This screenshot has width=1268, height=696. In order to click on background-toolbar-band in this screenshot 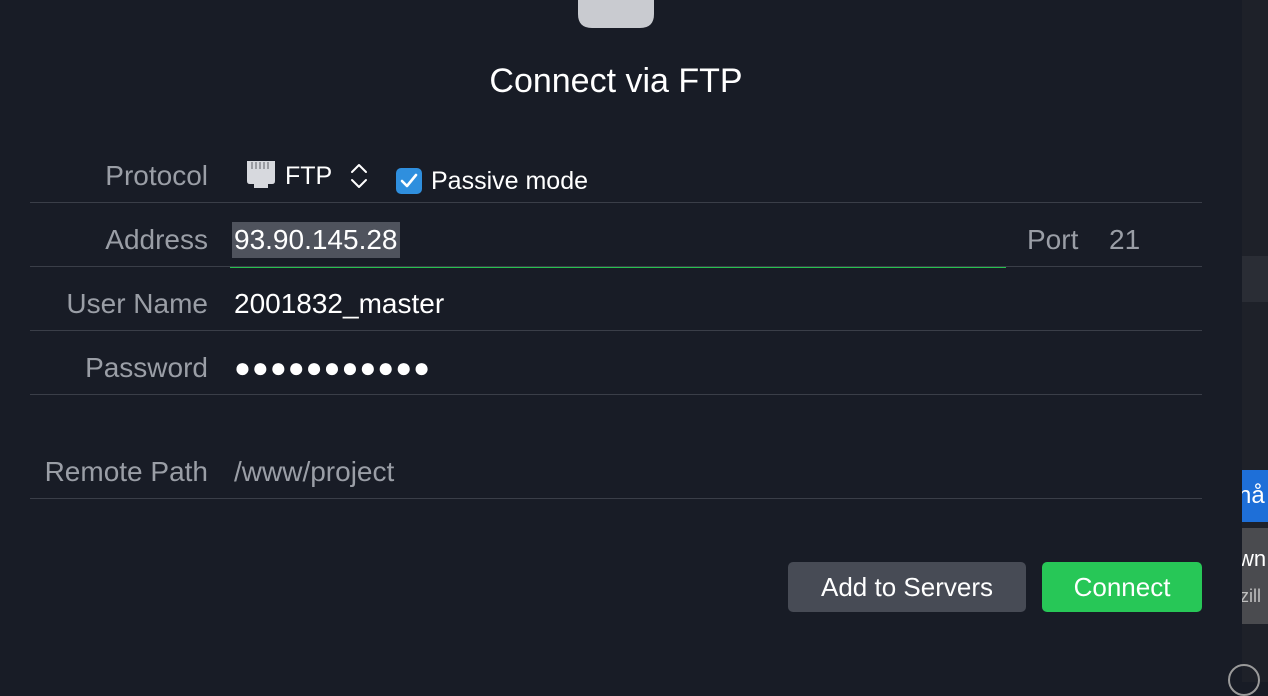, I will do `click(1255, 279)`.